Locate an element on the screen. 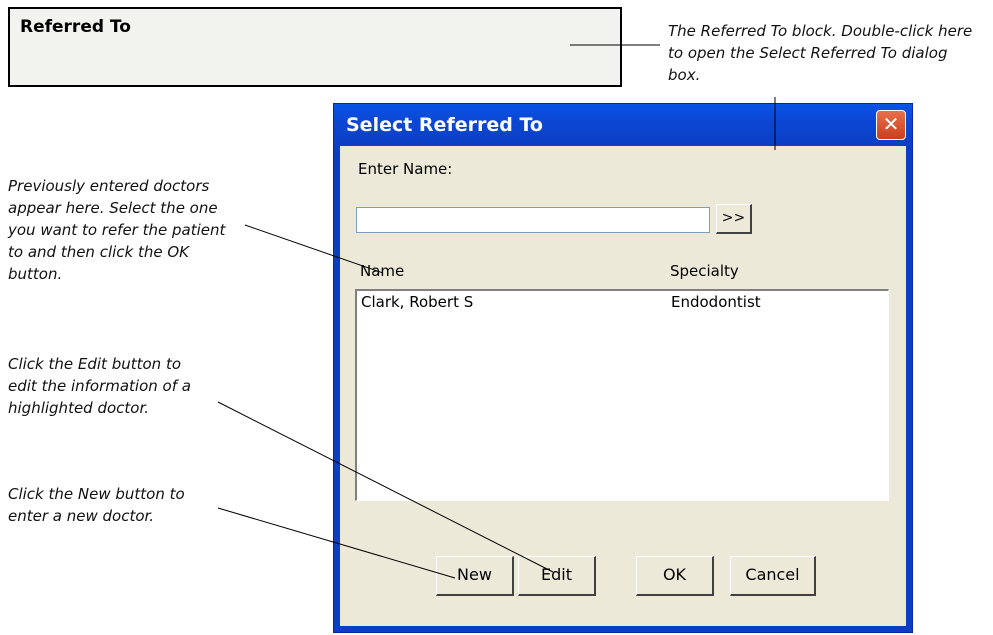 The width and height of the screenshot is (993, 635). enter-name-input is located at coordinates (533, 220).